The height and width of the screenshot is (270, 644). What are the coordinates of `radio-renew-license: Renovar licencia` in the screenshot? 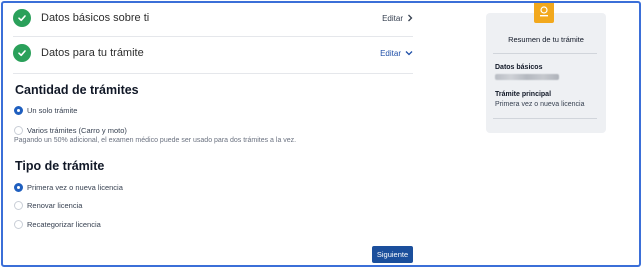 It's located at (48, 205).